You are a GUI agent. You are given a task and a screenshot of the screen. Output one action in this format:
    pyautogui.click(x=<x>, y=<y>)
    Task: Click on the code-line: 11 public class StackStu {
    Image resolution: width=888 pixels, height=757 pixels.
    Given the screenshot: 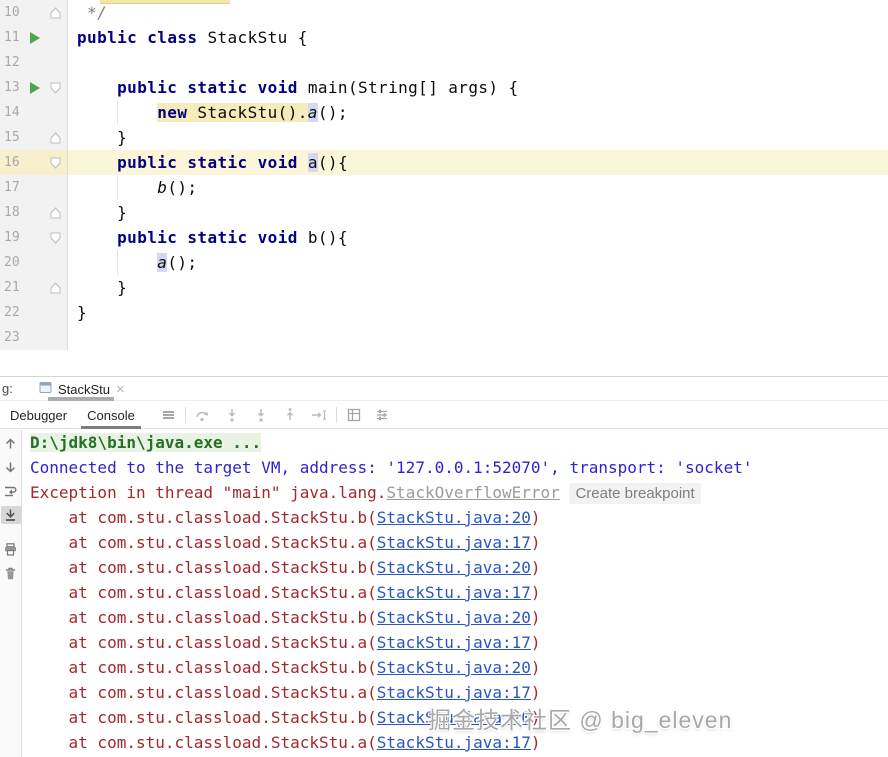 What is the action you would take?
    pyautogui.click(x=444, y=37)
    